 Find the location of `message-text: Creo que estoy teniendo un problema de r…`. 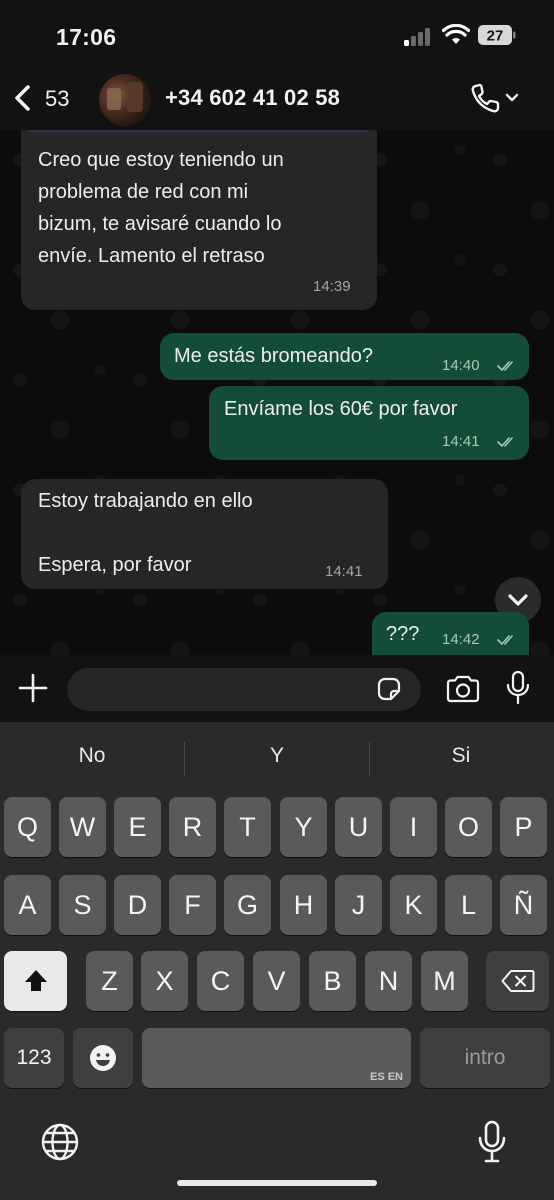

message-text: Creo que estoy teniendo un problema de r… is located at coordinates (161, 208).